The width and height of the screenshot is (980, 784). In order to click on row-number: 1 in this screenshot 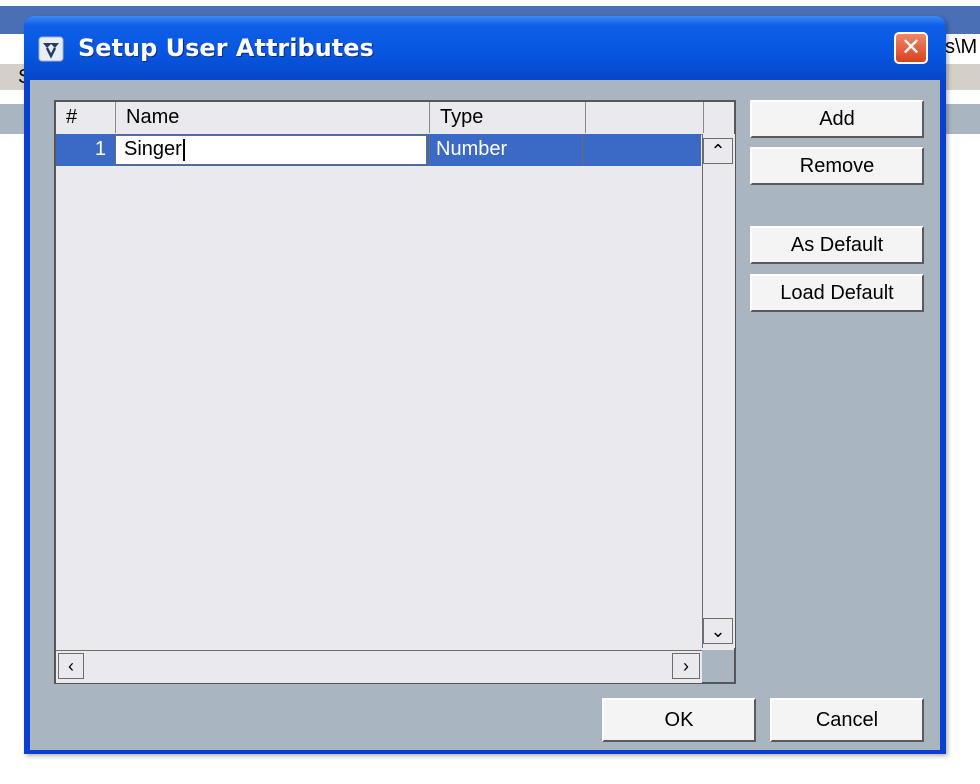, I will do `click(100, 149)`.